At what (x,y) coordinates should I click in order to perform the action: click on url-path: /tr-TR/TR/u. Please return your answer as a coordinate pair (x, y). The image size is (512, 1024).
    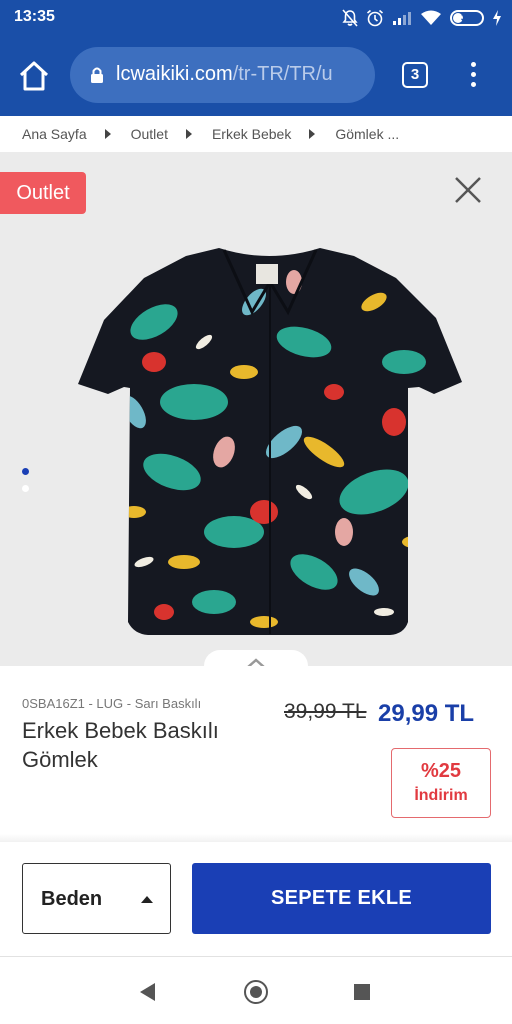
    Looking at the image, I should click on (282, 74).